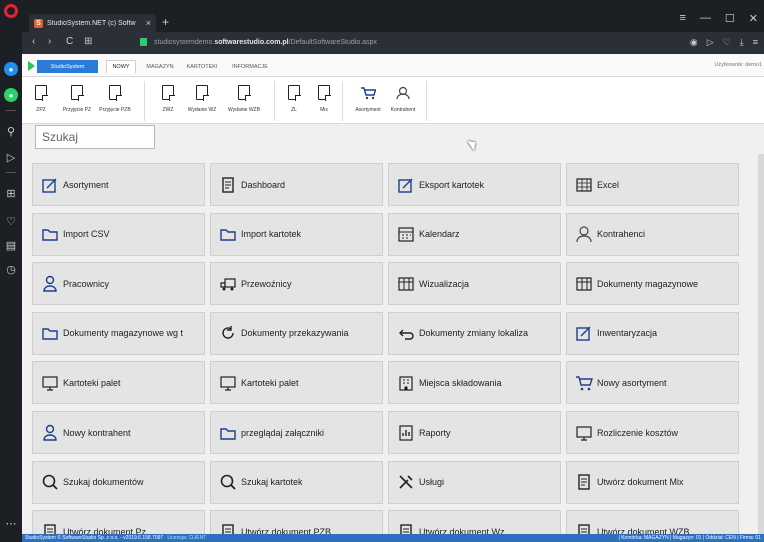 The image size is (764, 542). I want to click on tile-utwórz-dokument-wzb: Utwórz dokument WZB, so click(652, 522).